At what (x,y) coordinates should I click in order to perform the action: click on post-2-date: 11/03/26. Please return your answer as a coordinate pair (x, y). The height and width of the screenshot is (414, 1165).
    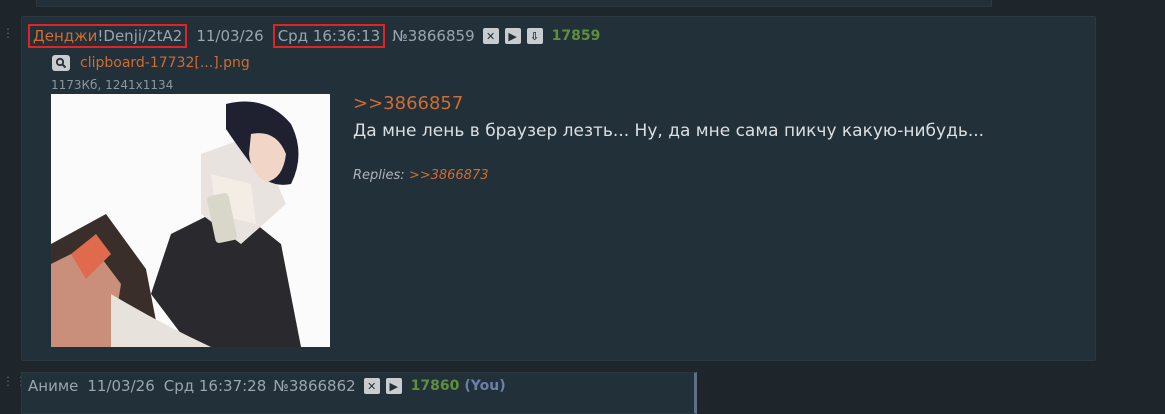
    Looking at the image, I should click on (121, 386).